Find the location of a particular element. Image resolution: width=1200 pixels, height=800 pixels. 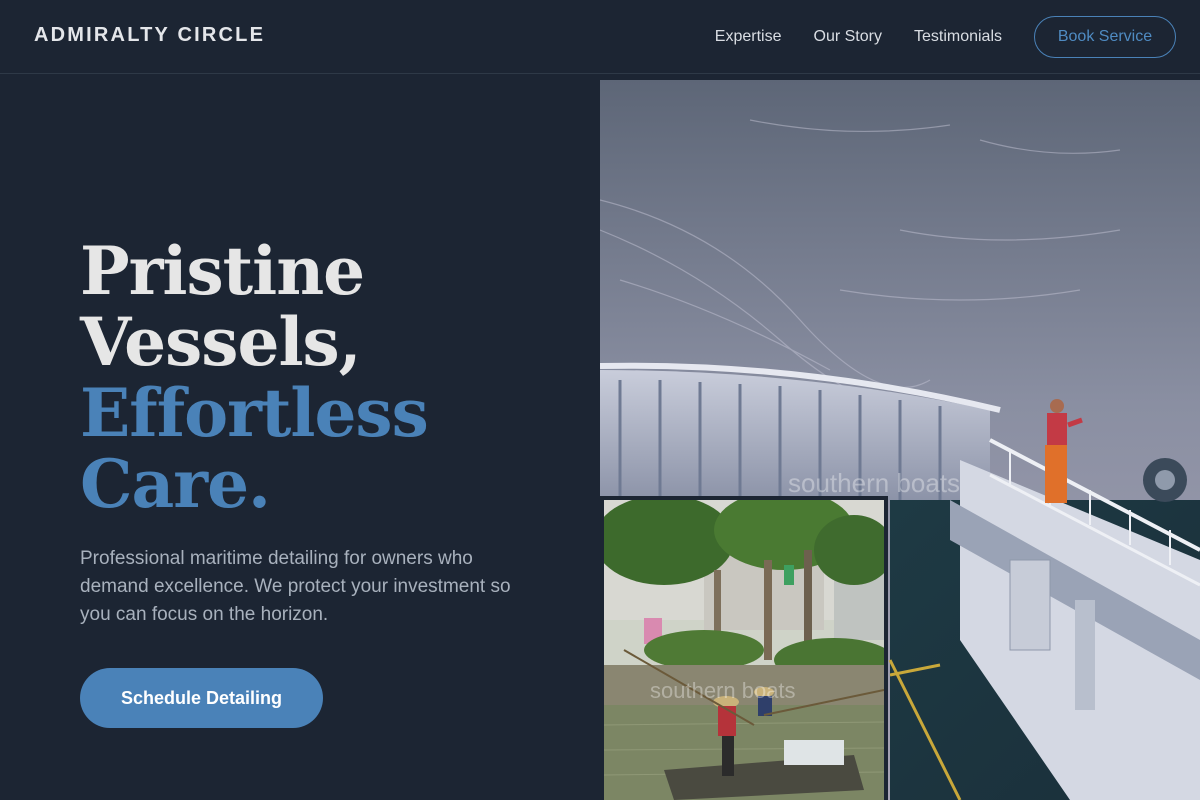

nav-link-testimonials: Testimonials is located at coordinates (958, 37).